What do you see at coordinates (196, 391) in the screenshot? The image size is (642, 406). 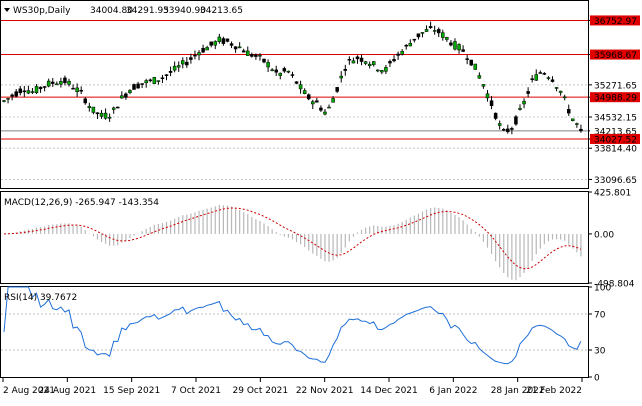 I see `x-tick-label: 7 Oct 2021` at bounding box center [196, 391].